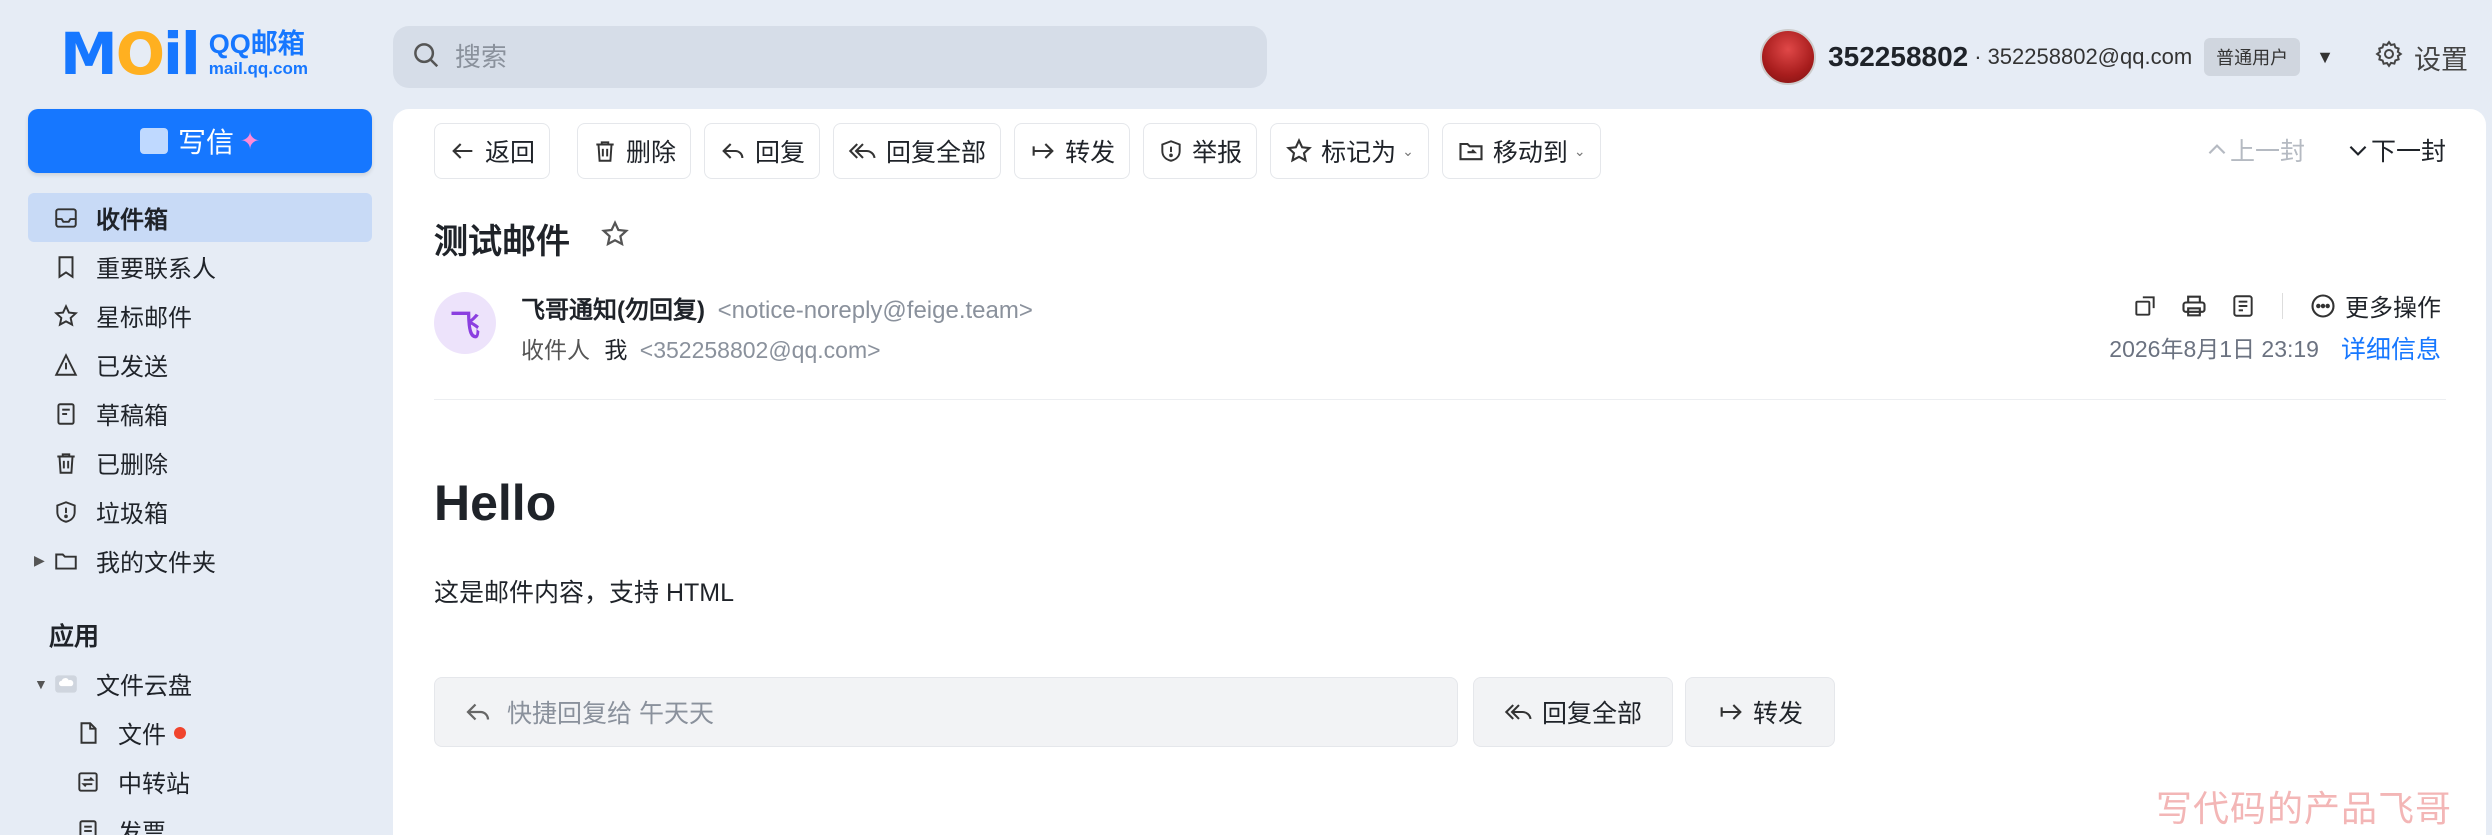 Image resolution: width=2492 pixels, height=835 pixels. What do you see at coordinates (200, 781) in the screenshot?
I see `app-item-transfer-station: 中转站` at bounding box center [200, 781].